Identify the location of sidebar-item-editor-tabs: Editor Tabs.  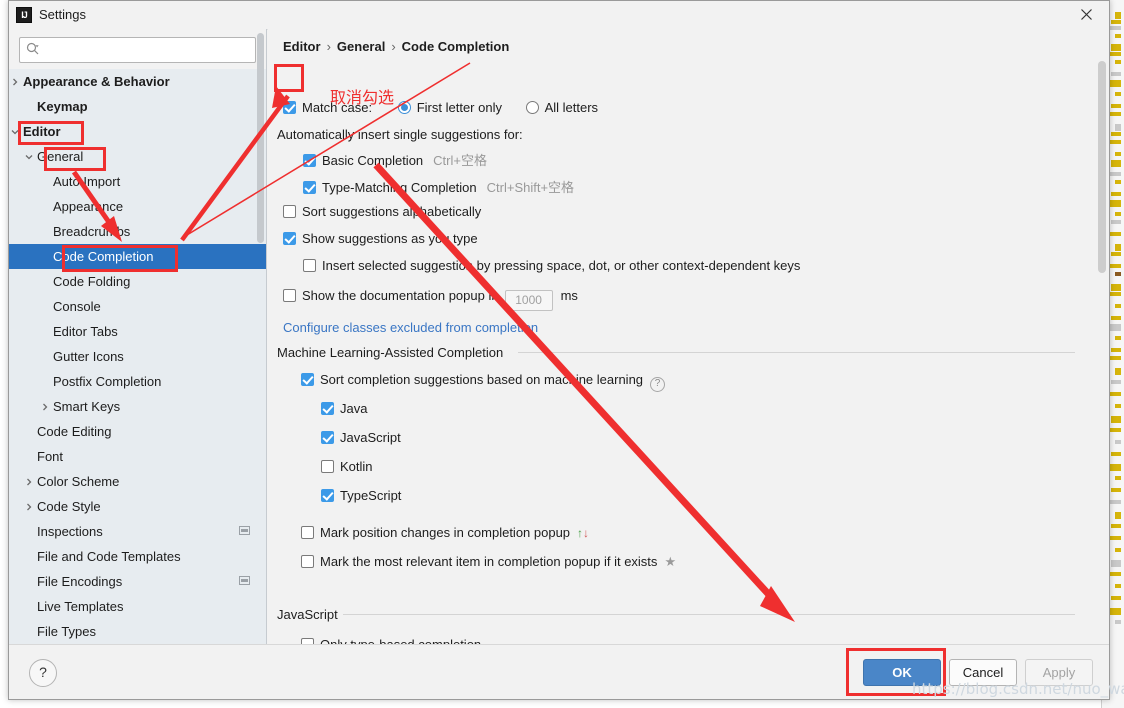
(137, 331).